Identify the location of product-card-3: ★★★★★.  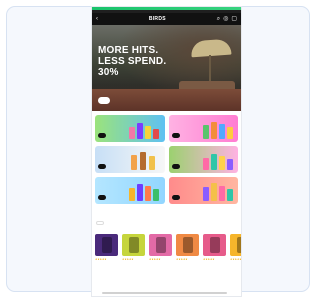
(160, 247).